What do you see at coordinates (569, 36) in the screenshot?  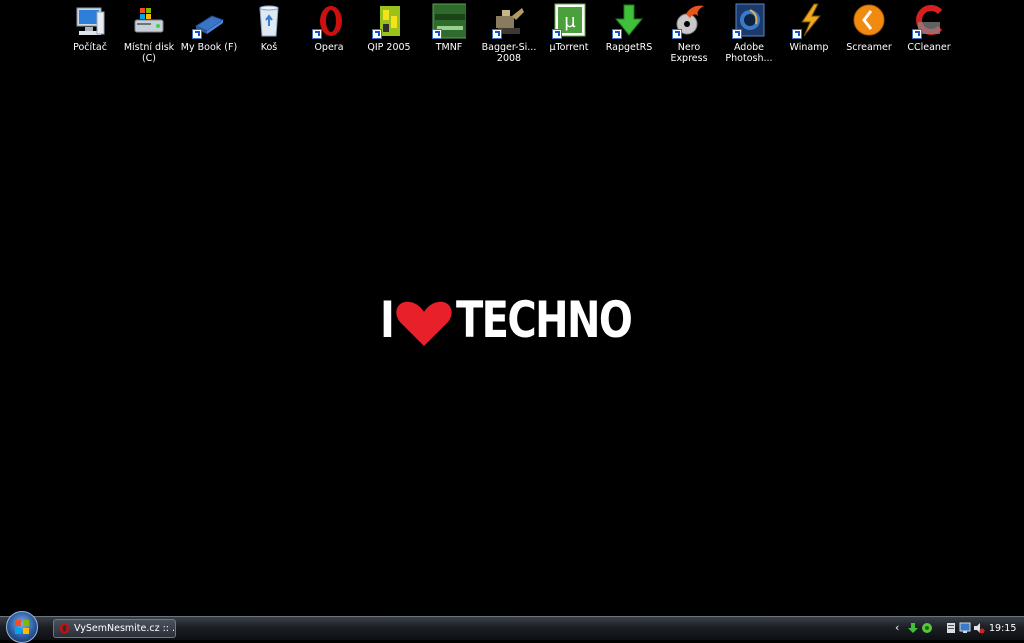 I see `desktop-icon-utorrent: µ µTorrent` at bounding box center [569, 36].